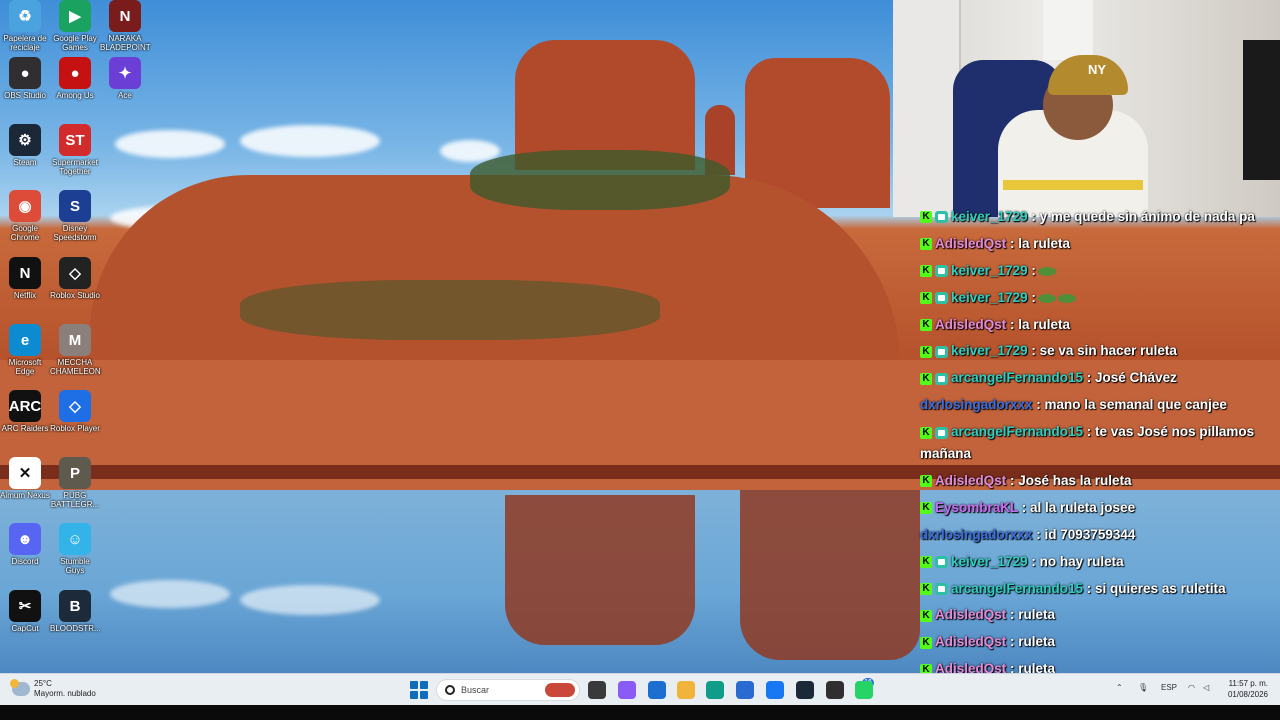 Image resolution: width=1280 pixels, height=720 pixels. I want to click on desktop-icon: ✂ CapCut, so click(25, 611).